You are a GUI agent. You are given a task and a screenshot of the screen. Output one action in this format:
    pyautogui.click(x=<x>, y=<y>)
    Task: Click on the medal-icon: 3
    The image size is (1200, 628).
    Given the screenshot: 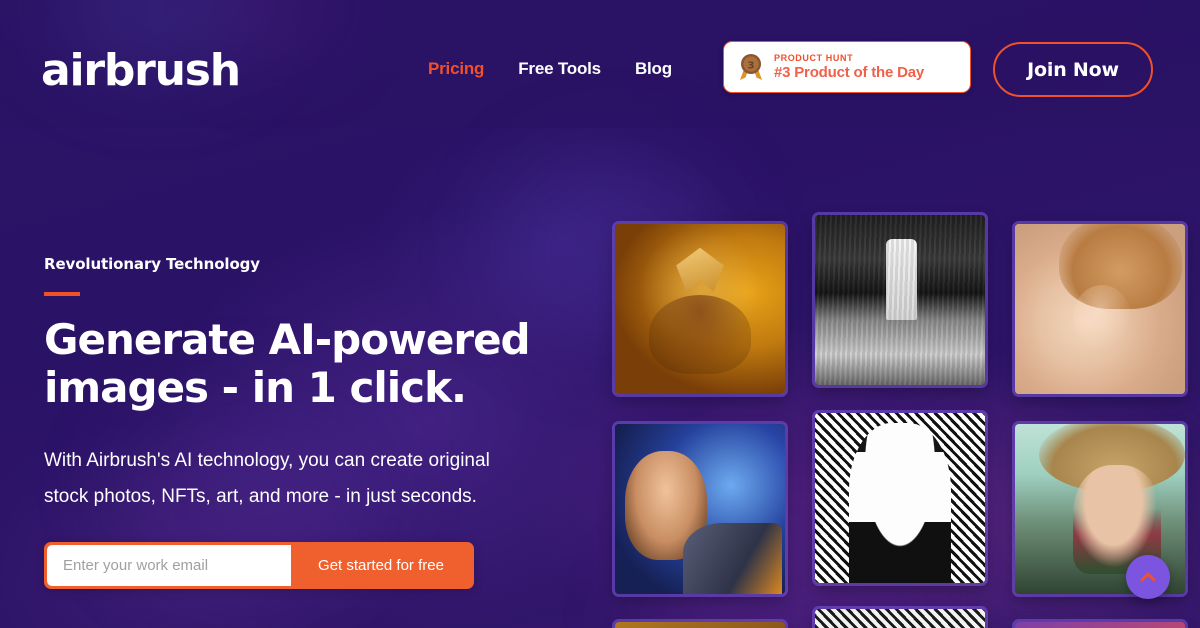 What is the action you would take?
    pyautogui.click(x=751, y=67)
    